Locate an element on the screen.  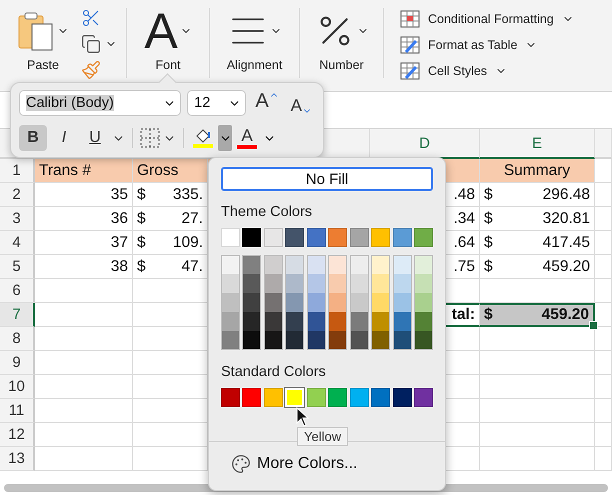
row-number: 10 is located at coordinates (17, 387).